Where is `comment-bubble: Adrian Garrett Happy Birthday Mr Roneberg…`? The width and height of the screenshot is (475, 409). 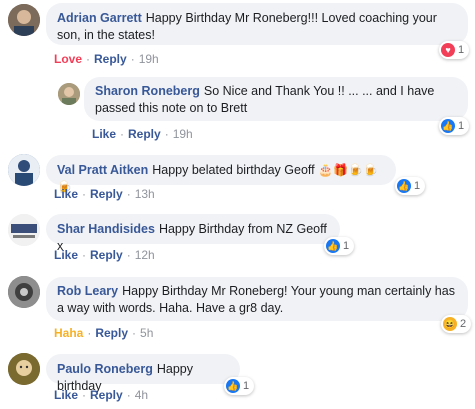
comment-bubble: Adrian Garrett Happy Birthday Mr Roneberg… is located at coordinates (257, 24).